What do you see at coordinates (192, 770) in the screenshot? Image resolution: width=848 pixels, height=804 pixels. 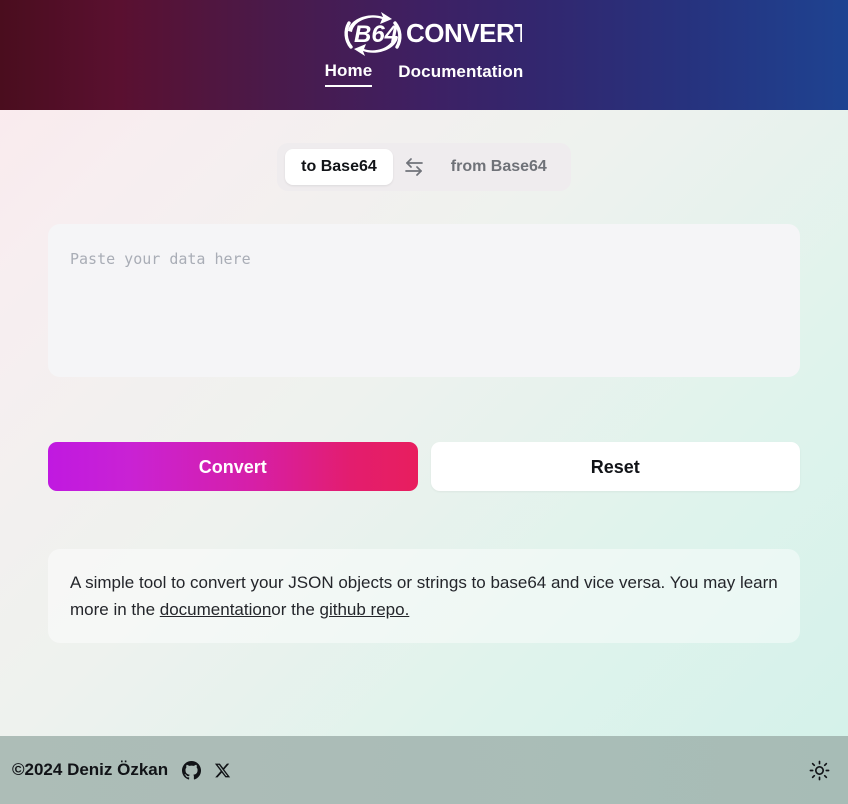 I see `github-icon` at bounding box center [192, 770].